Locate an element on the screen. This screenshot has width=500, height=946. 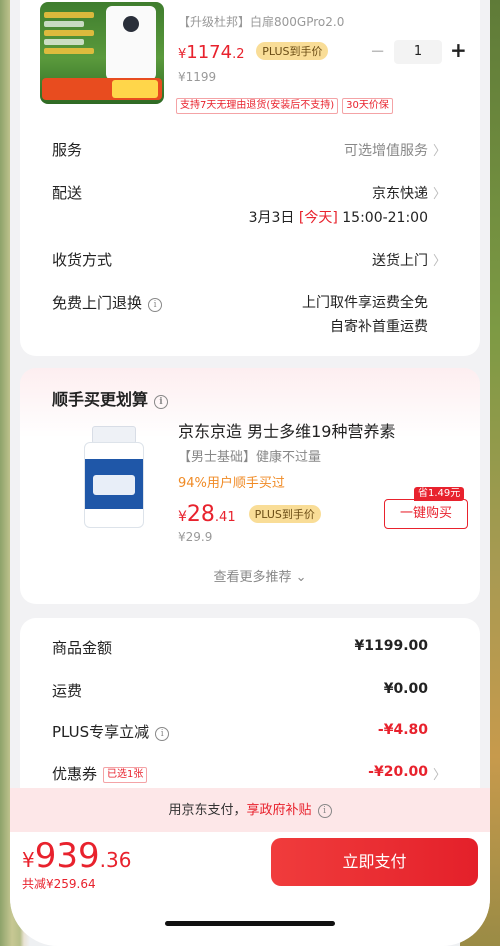
summary-value-coupon: -¥20.00 is located at coordinates (398, 772).